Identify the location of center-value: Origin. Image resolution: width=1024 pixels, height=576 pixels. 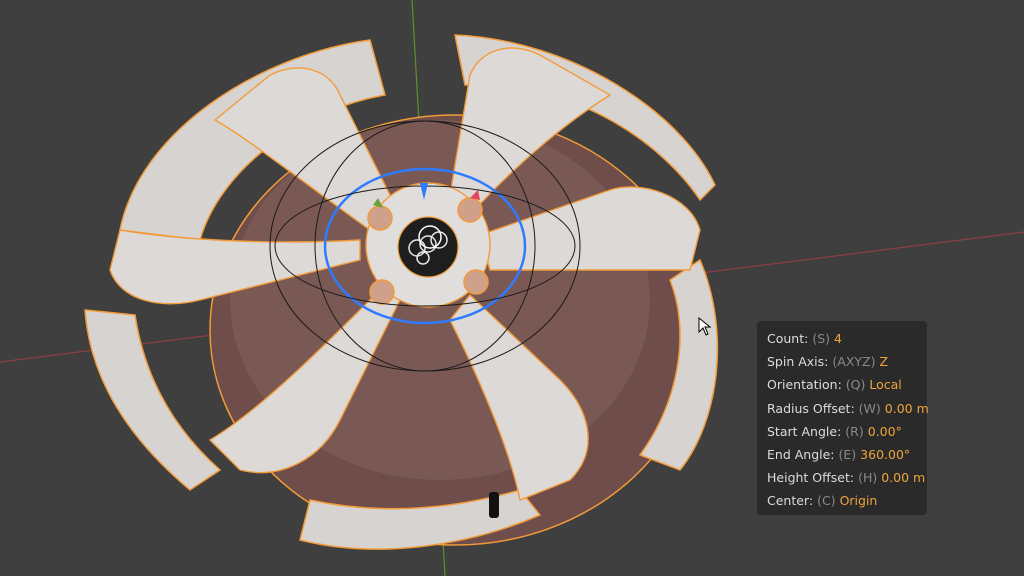
(859, 500).